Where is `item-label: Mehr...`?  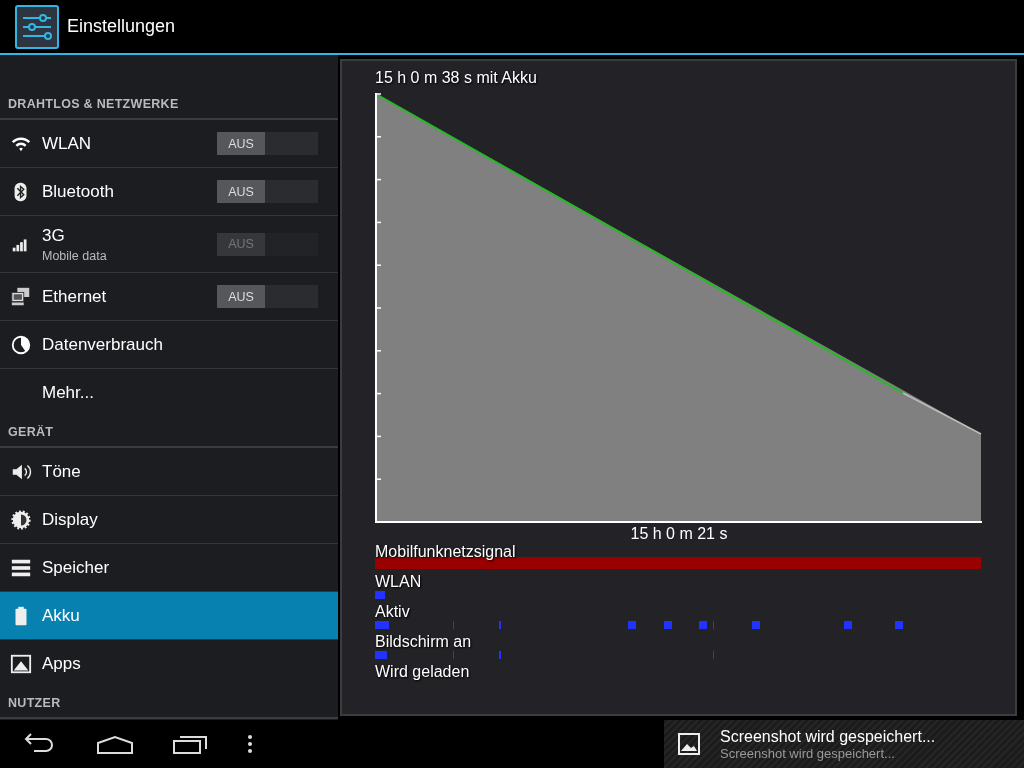 item-label: Mehr... is located at coordinates (68, 393).